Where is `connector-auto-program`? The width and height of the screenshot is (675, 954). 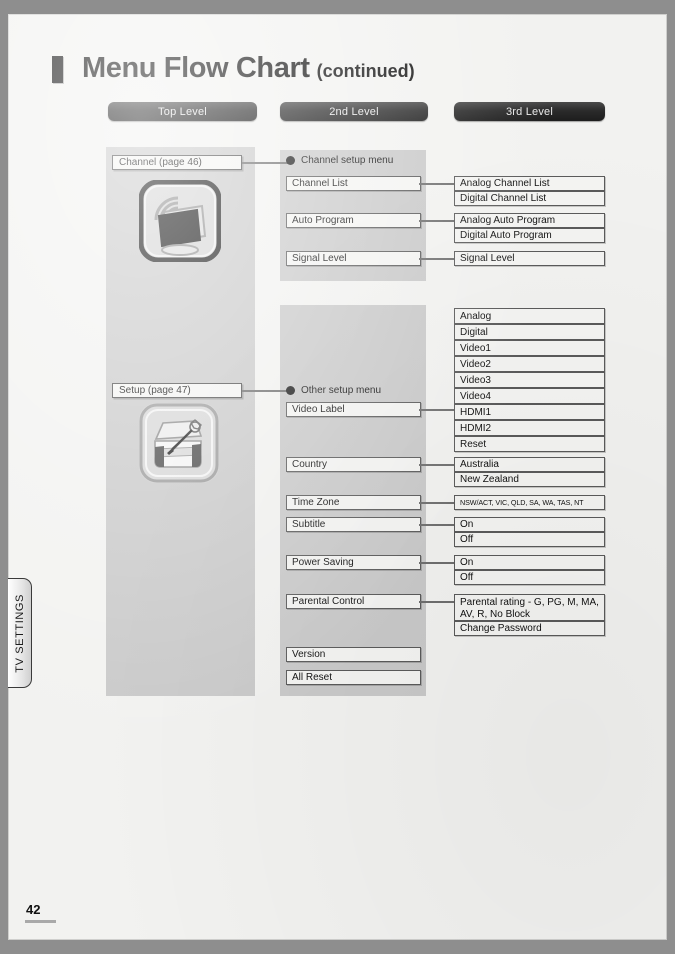 connector-auto-program is located at coordinates (437, 221).